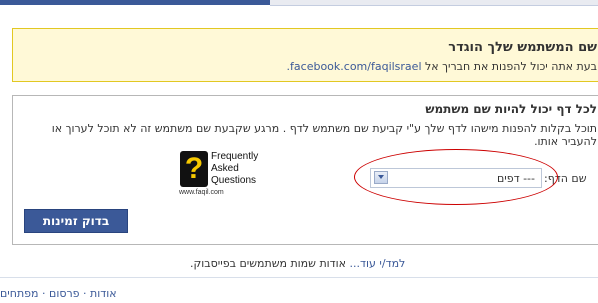 The image size is (598, 303). I want to click on page-select-value: --- דפים, so click(515, 178).